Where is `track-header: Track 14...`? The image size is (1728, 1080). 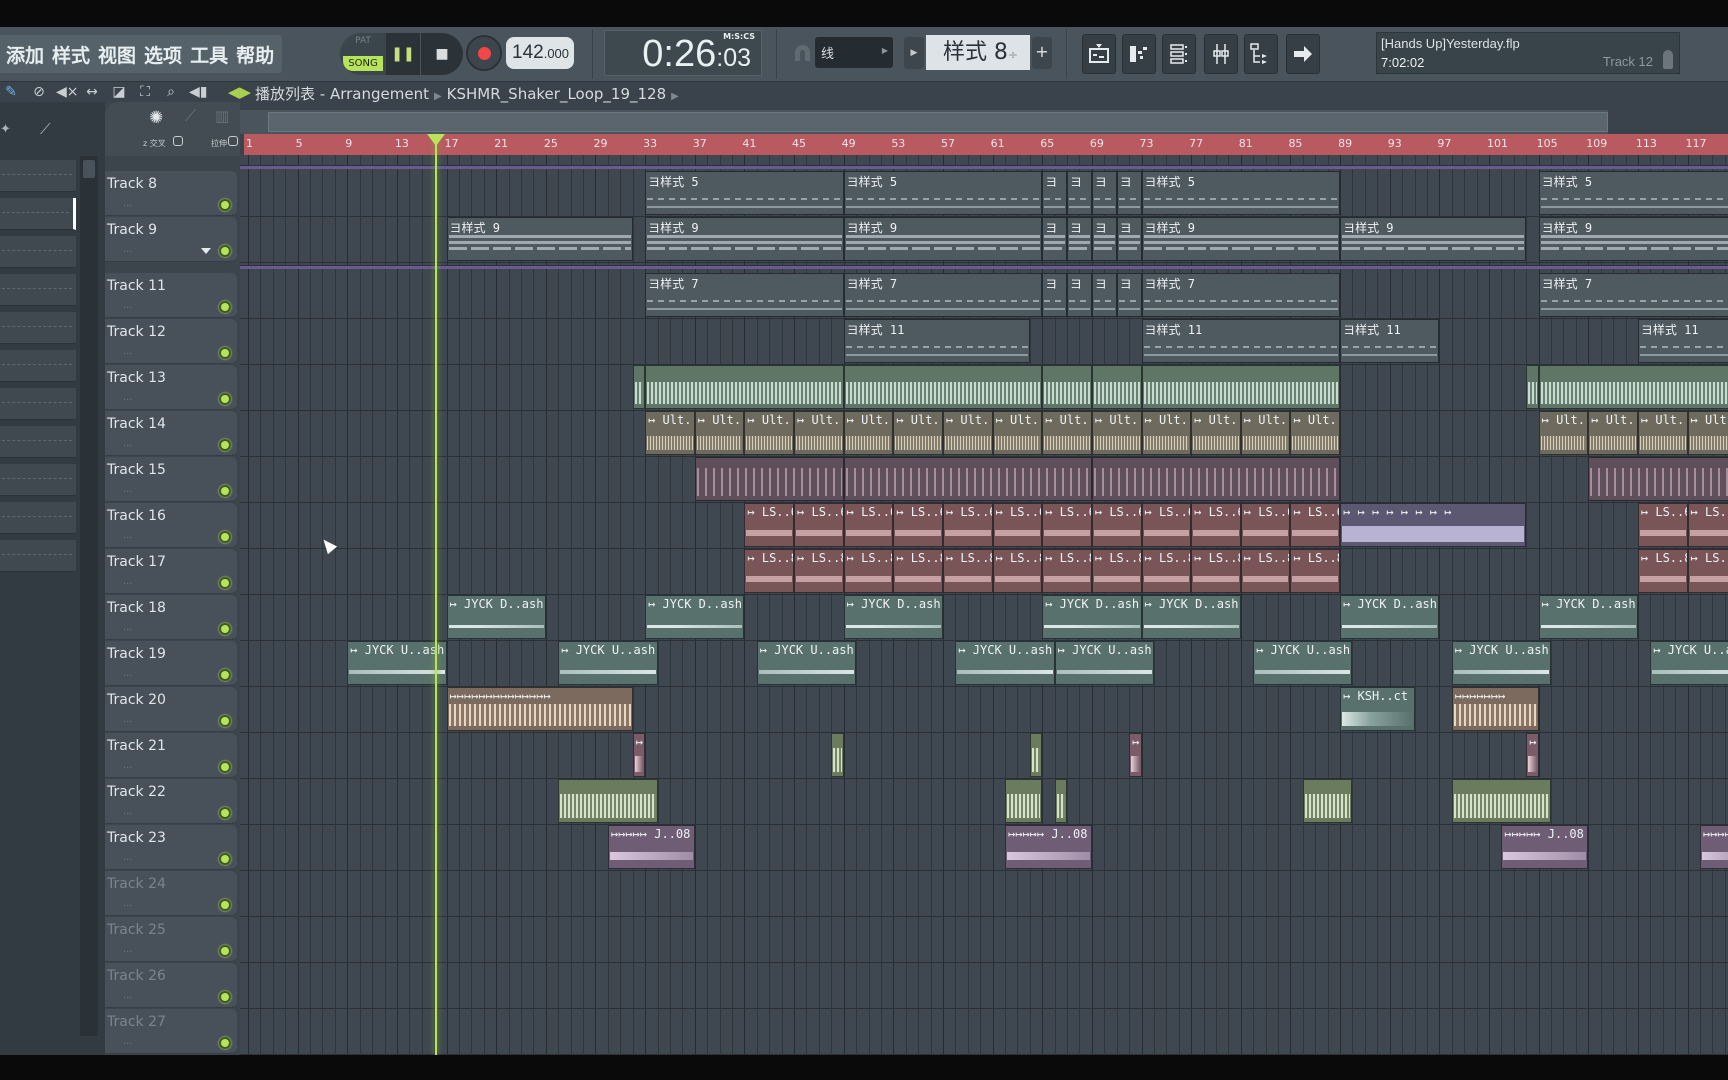 track-header: Track 14... is located at coordinates (171, 433).